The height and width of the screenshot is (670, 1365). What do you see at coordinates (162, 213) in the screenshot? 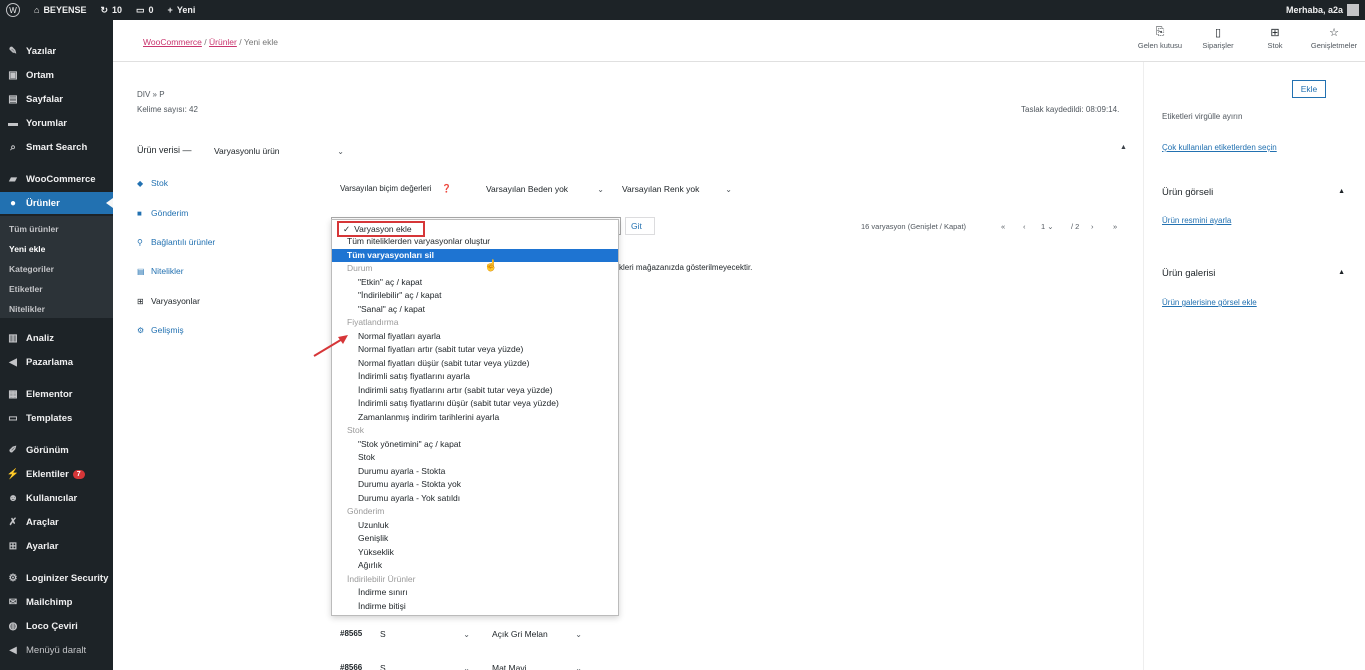
I see `tab-shipping: ■ Gönderim` at bounding box center [162, 213].